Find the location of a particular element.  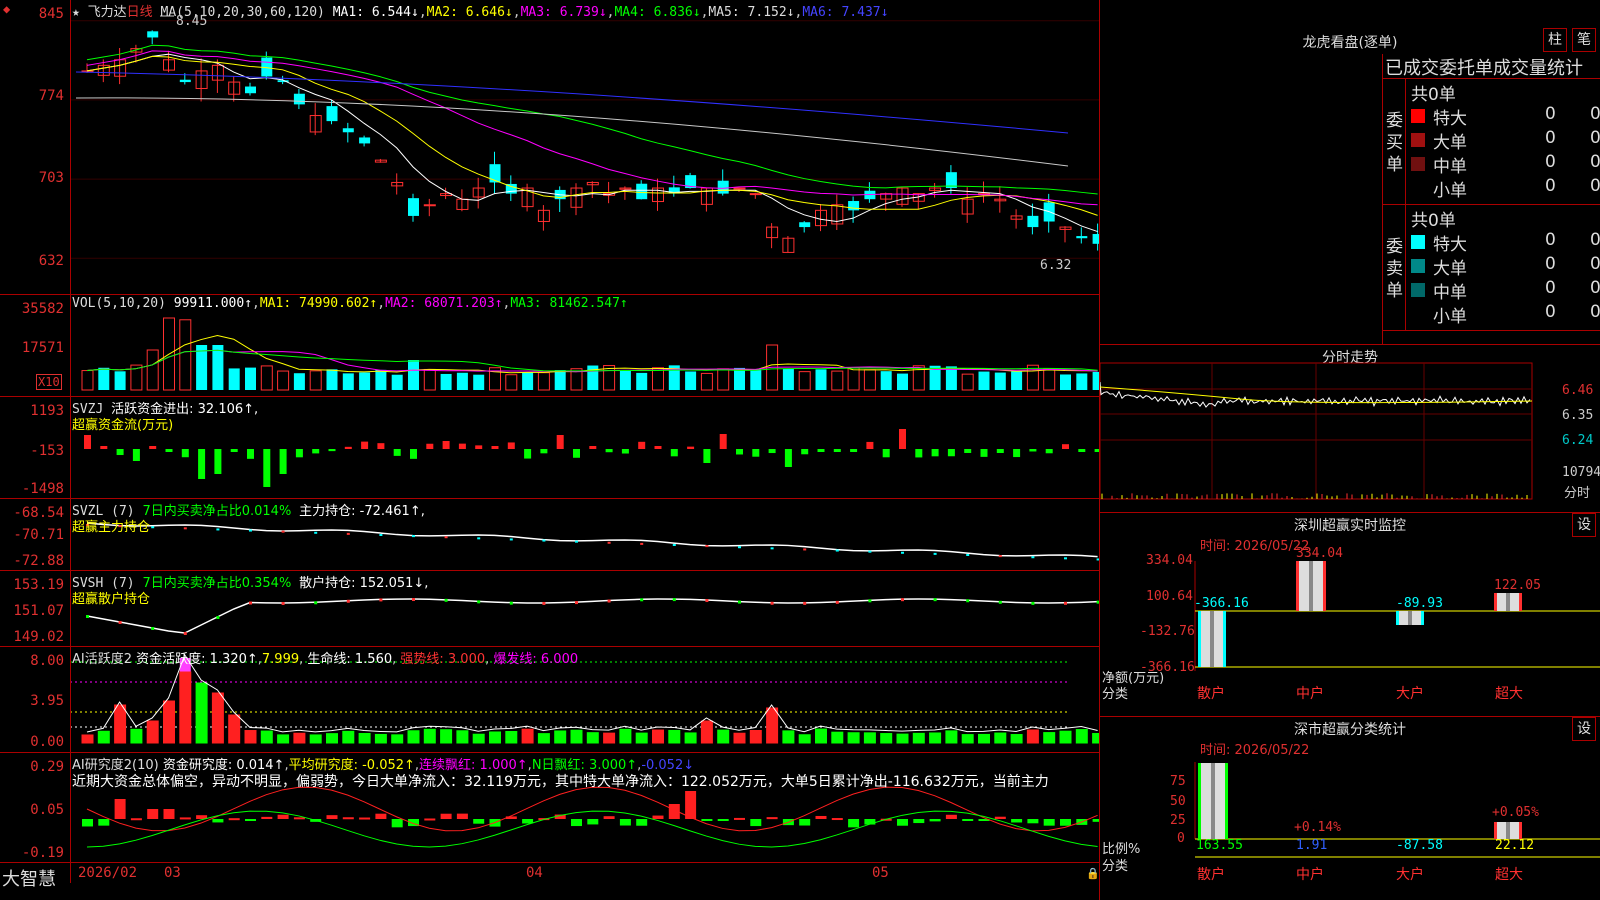

svzl-pct: 7日内买卖净占比0.014% is located at coordinates (217, 511).